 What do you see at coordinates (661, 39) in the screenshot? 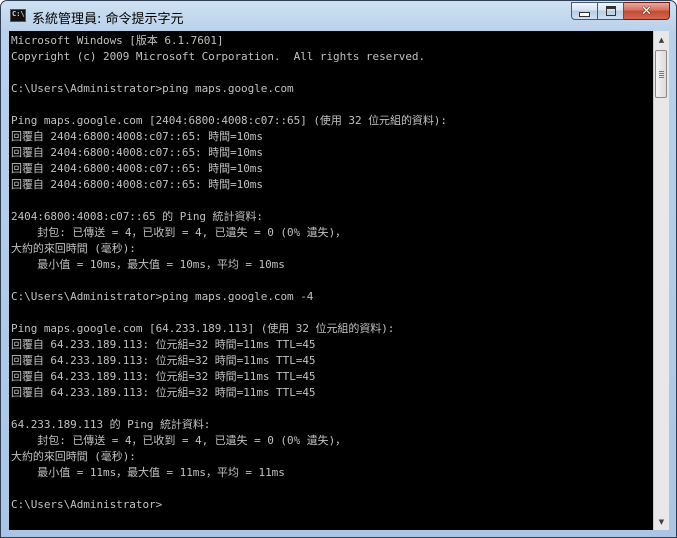
I see `scroll-up-arrow-icon: ▲` at bounding box center [661, 39].